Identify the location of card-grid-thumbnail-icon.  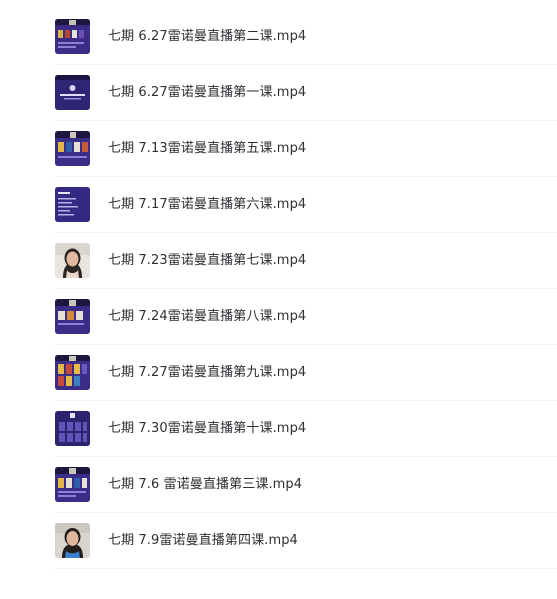
(72, 428).